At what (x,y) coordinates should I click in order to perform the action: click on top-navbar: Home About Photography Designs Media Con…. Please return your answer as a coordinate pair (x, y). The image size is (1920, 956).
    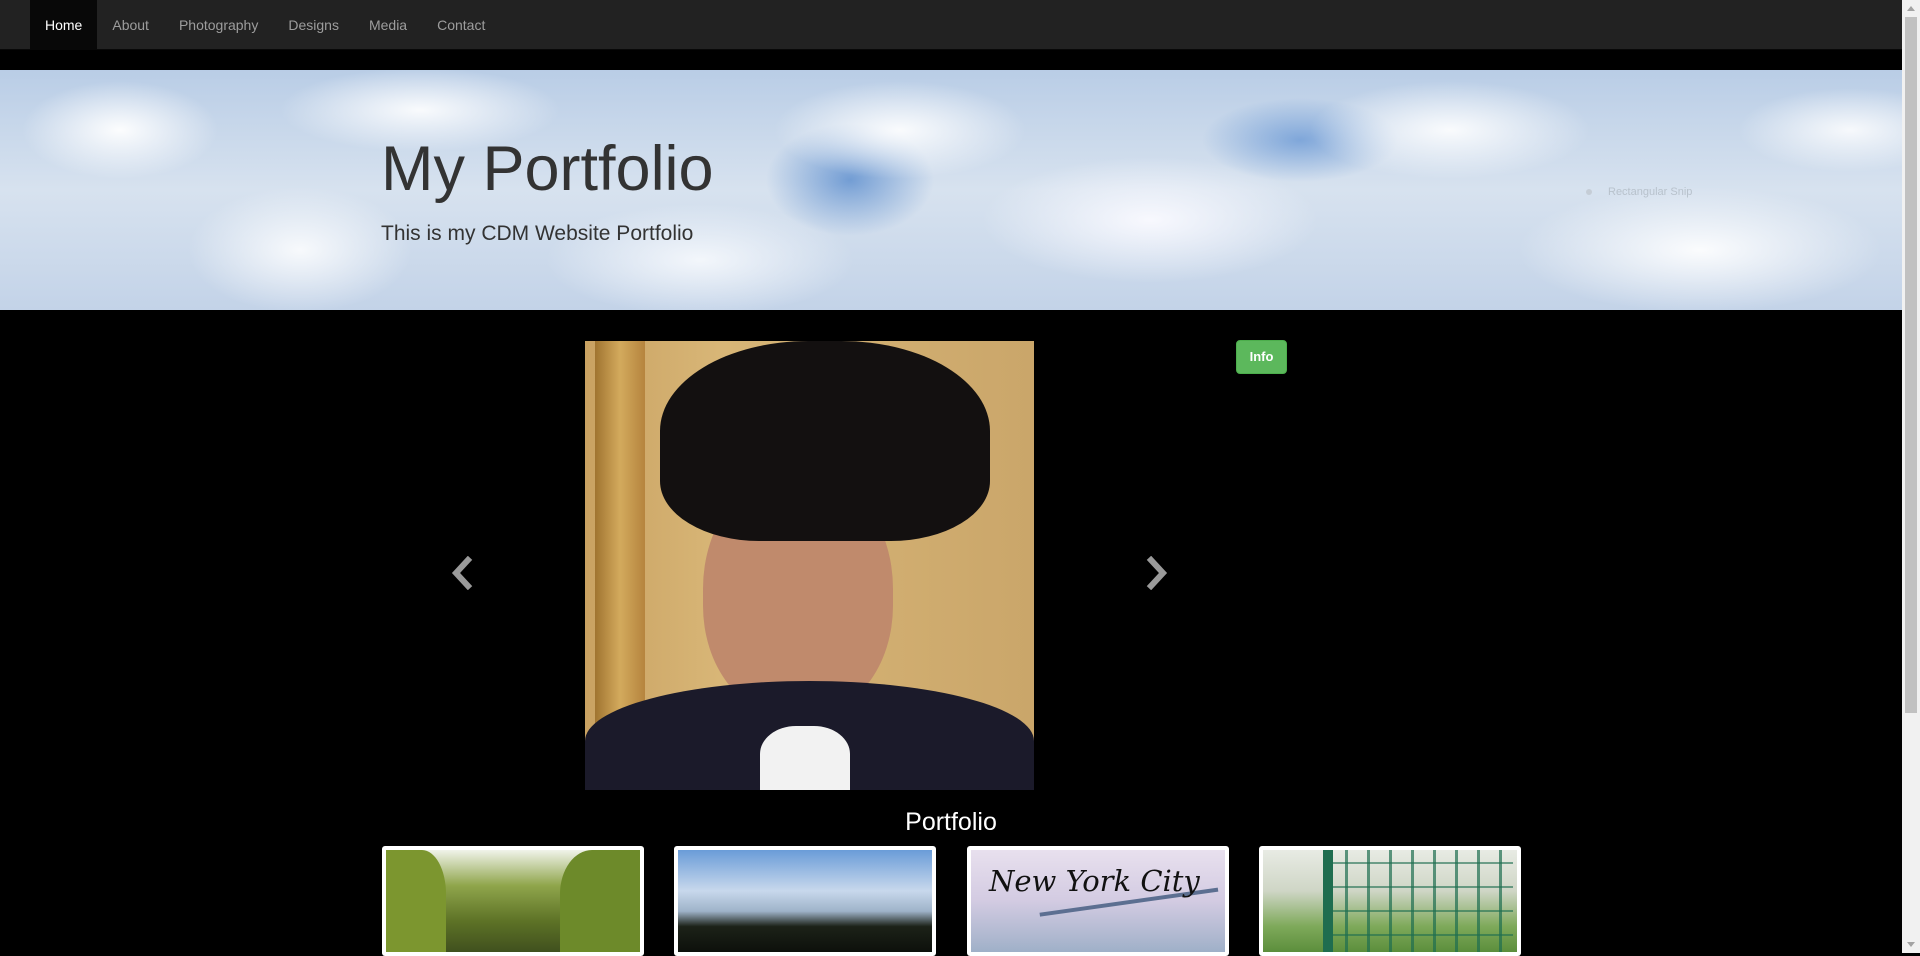
    Looking at the image, I should click on (951, 25).